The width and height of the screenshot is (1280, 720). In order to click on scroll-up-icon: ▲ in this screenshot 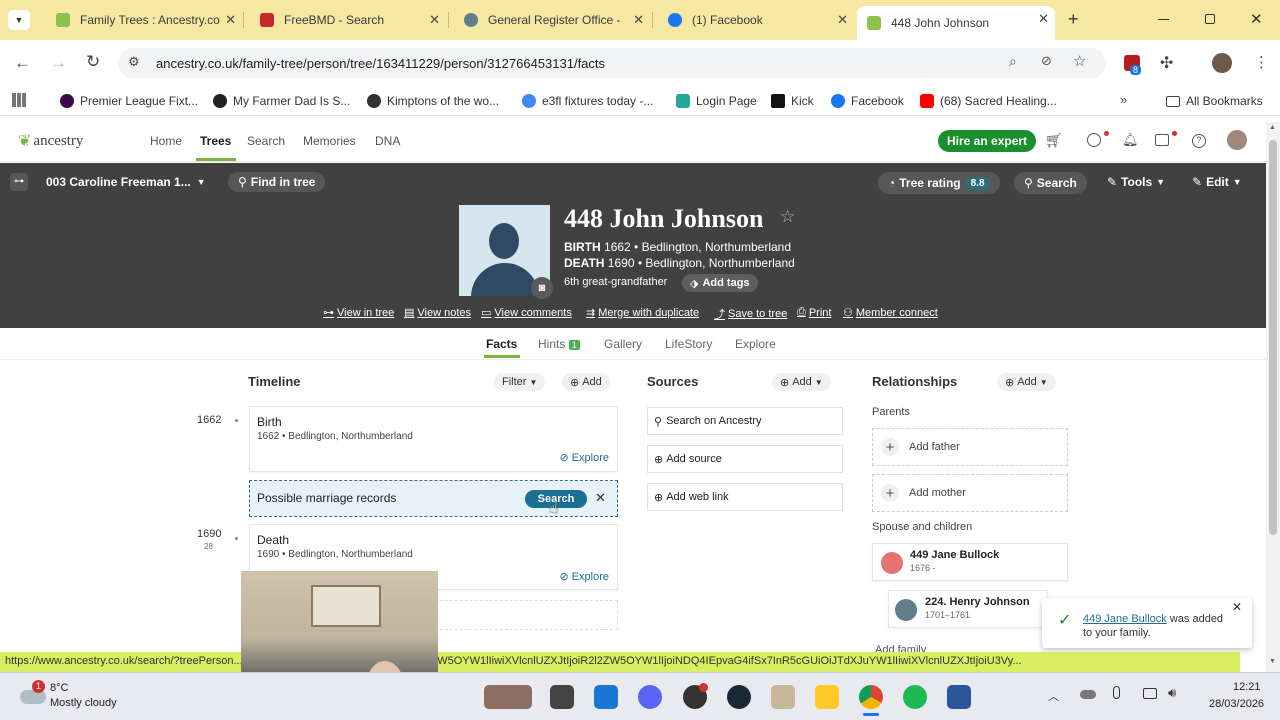, I will do `click(1272, 127)`.